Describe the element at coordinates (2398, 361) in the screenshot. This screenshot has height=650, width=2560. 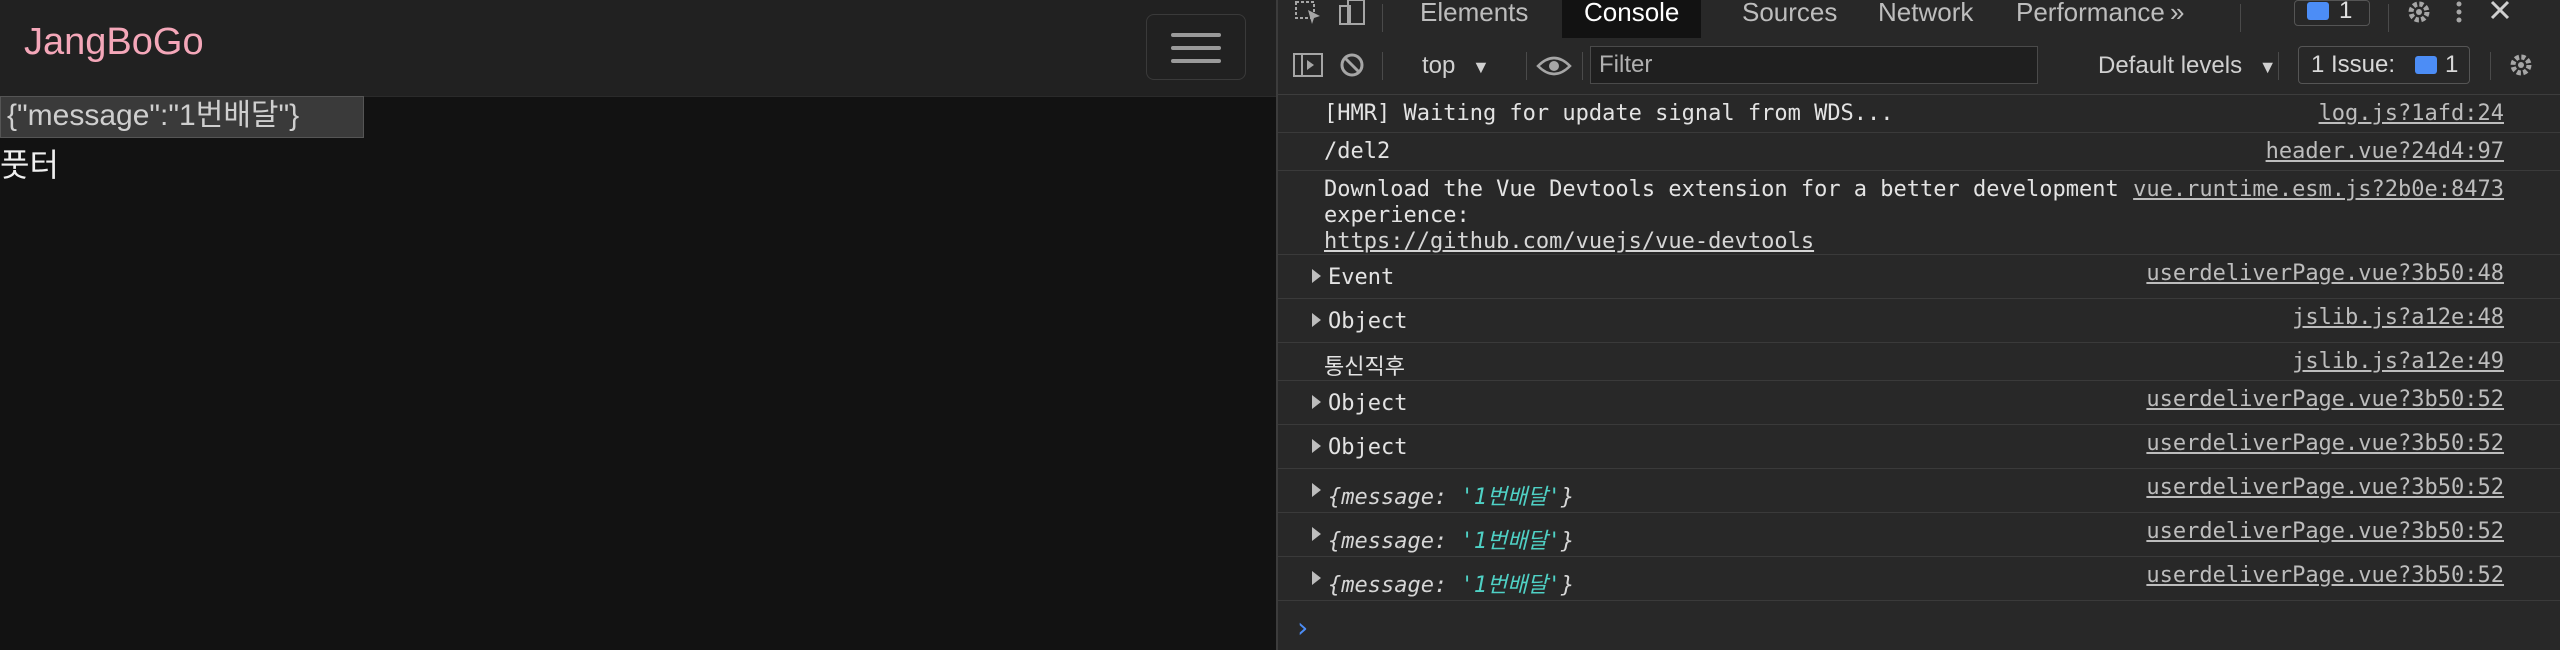
I see `source-link: jslib.js?a12e:49` at that location.